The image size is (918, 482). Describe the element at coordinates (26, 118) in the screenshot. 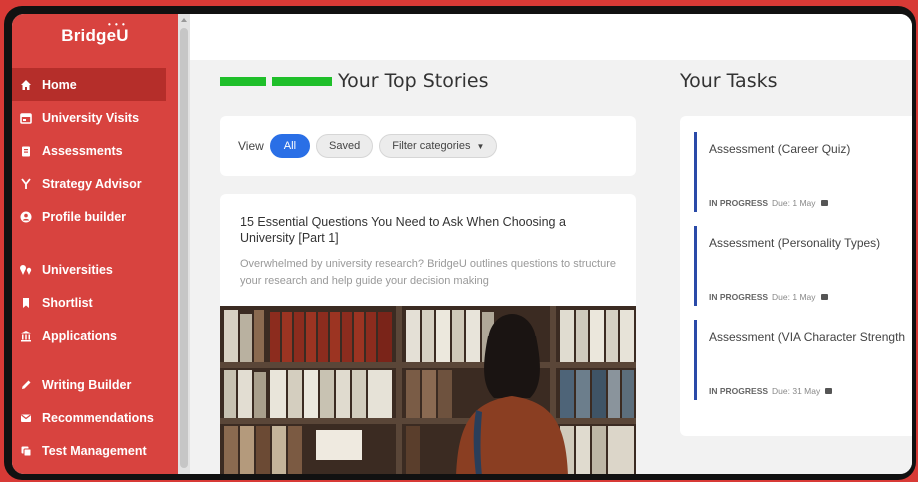

I see `calendar-icon` at that location.